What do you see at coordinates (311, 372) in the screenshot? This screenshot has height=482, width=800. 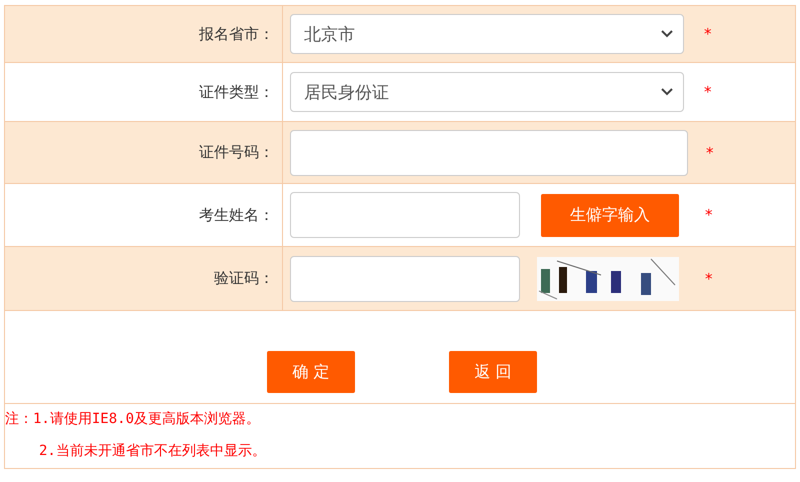 I see `confirm-button: 确 定` at bounding box center [311, 372].